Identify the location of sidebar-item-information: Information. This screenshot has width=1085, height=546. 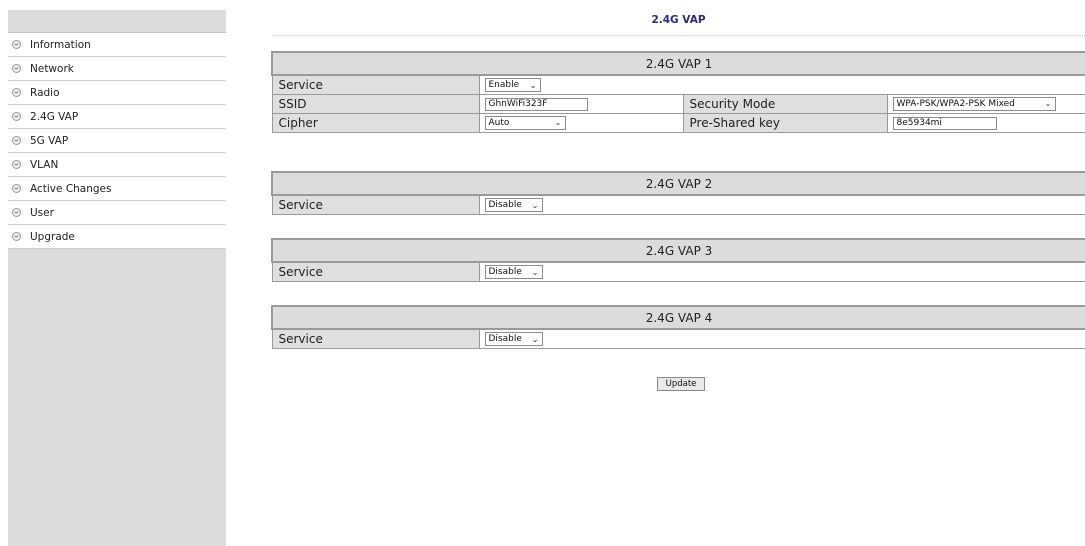
(117, 45).